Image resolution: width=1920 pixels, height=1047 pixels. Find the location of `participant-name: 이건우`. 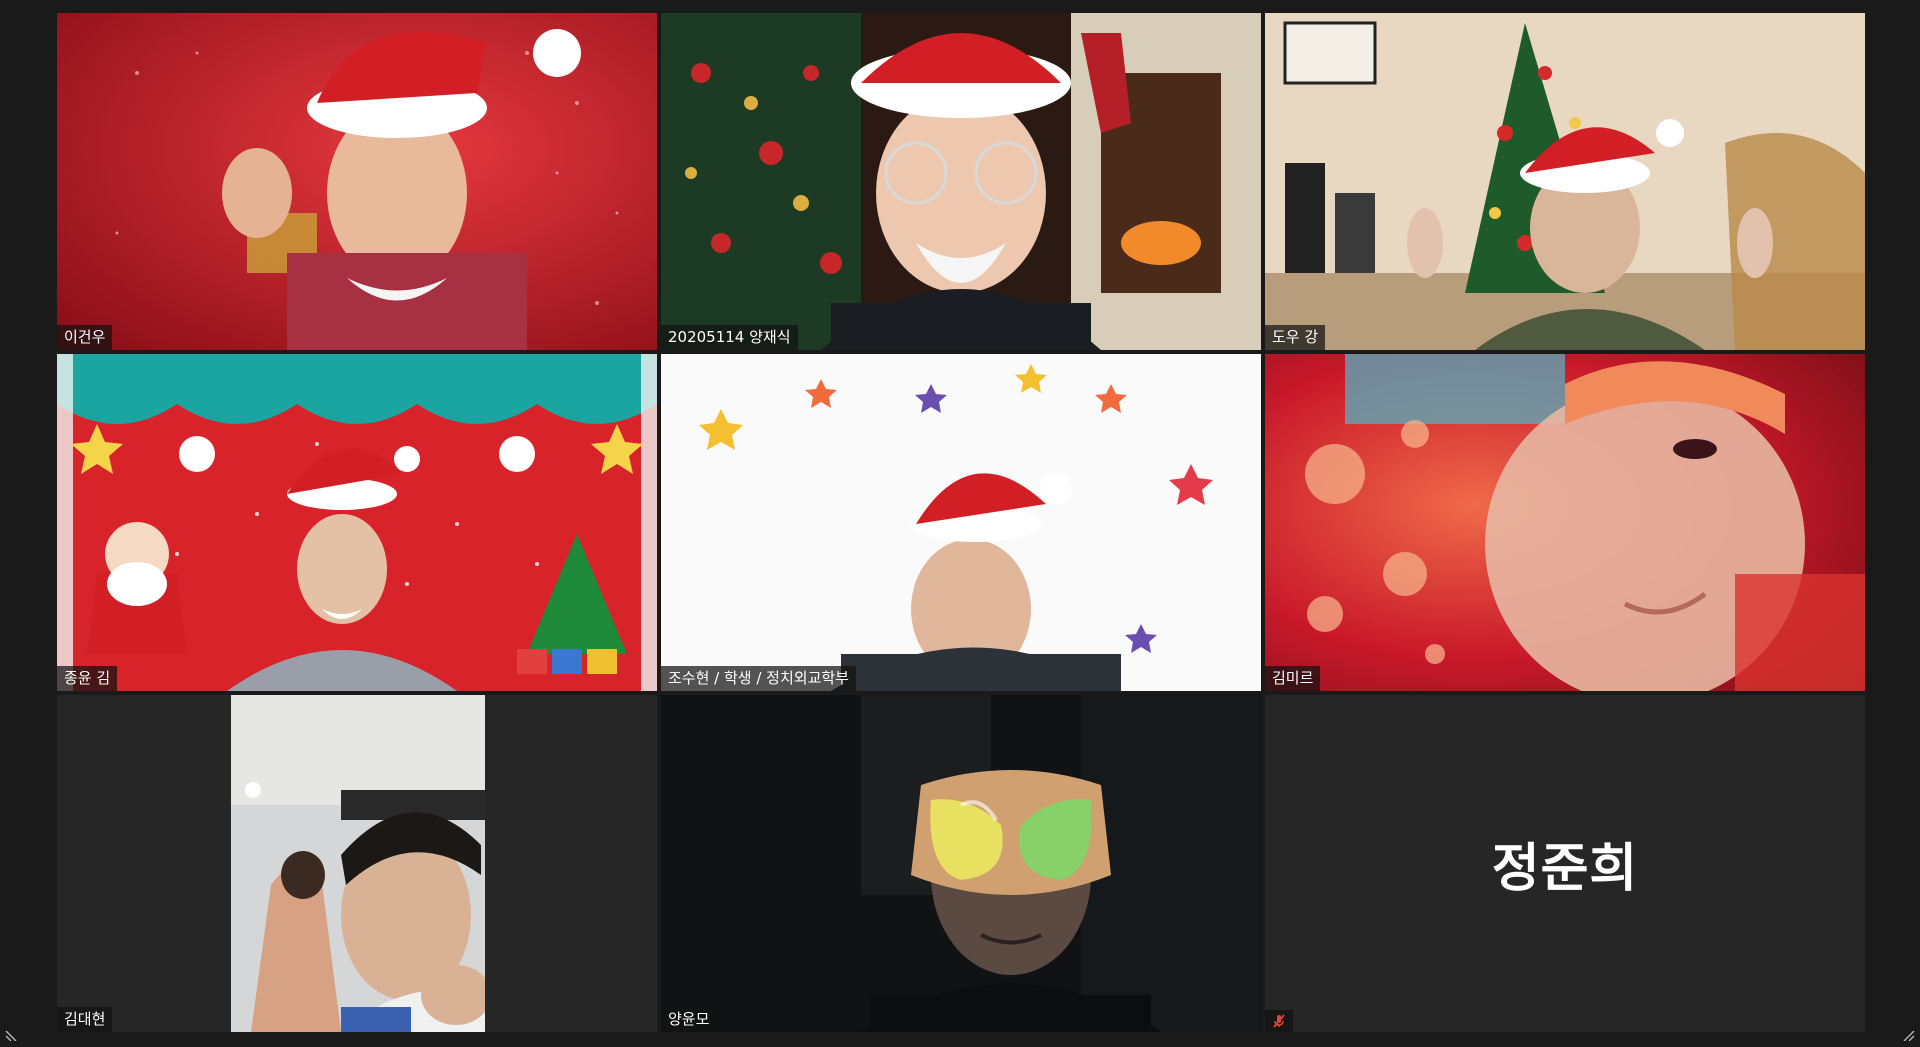

participant-name: 이건우 is located at coordinates (85, 337).